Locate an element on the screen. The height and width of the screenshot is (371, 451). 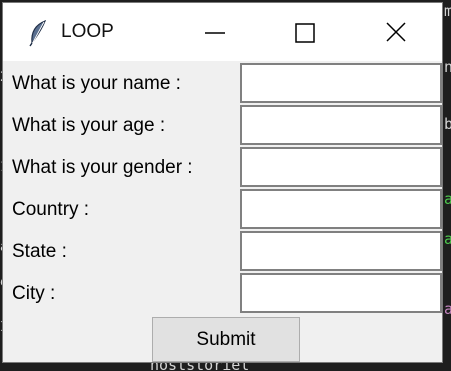
maximize-icon is located at coordinates (305, 33).